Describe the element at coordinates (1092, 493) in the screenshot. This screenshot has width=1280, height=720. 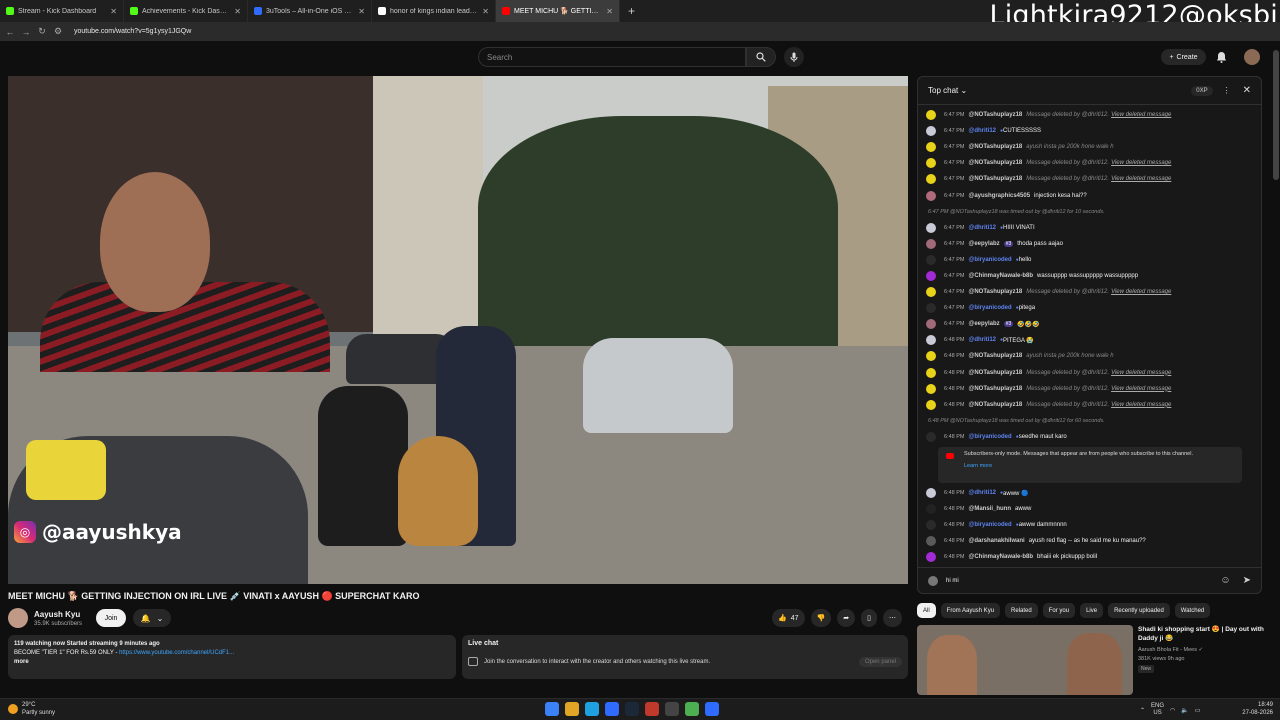
I see `chat-message: 6:48 PM @dhriti12 ● awww 🔵` at that location.